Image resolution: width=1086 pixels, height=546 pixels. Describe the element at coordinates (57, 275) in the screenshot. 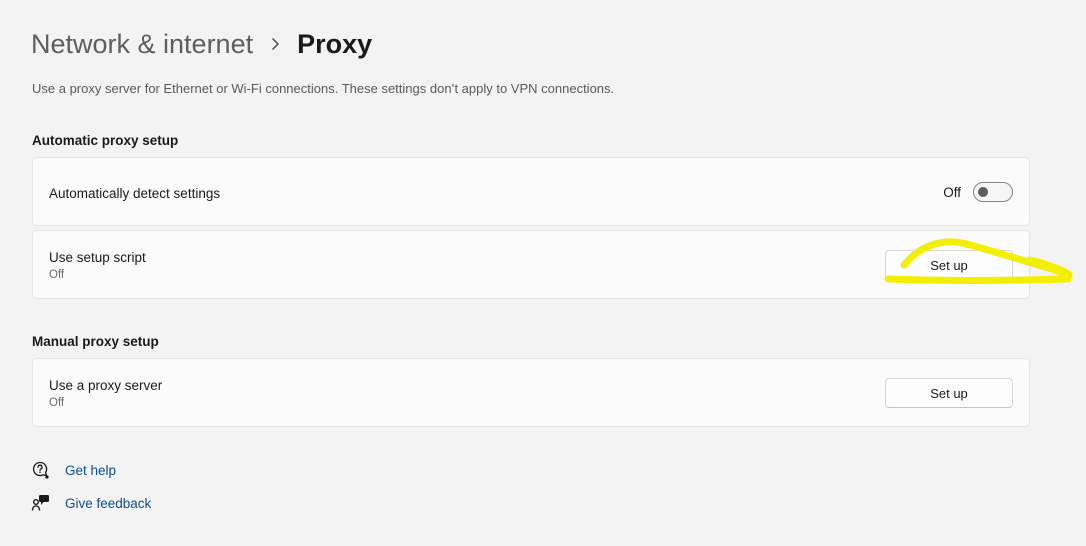

I see `setup-script-status: Off` at that location.